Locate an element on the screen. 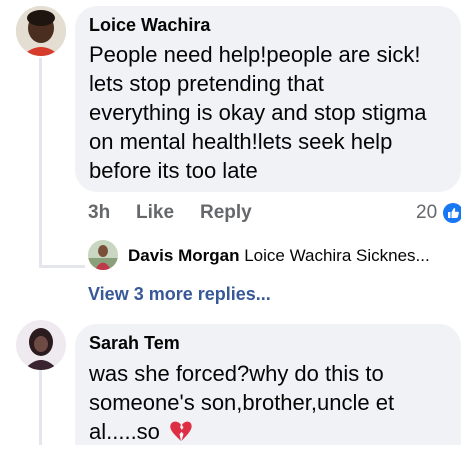  thread-branch is located at coordinates (62, 266).